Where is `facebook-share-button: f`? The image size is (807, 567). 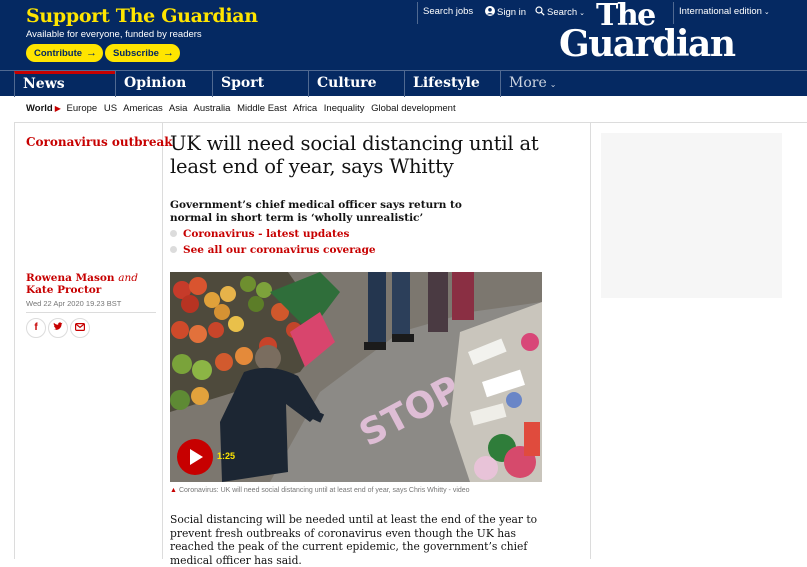
facebook-share-button: f is located at coordinates (36, 328).